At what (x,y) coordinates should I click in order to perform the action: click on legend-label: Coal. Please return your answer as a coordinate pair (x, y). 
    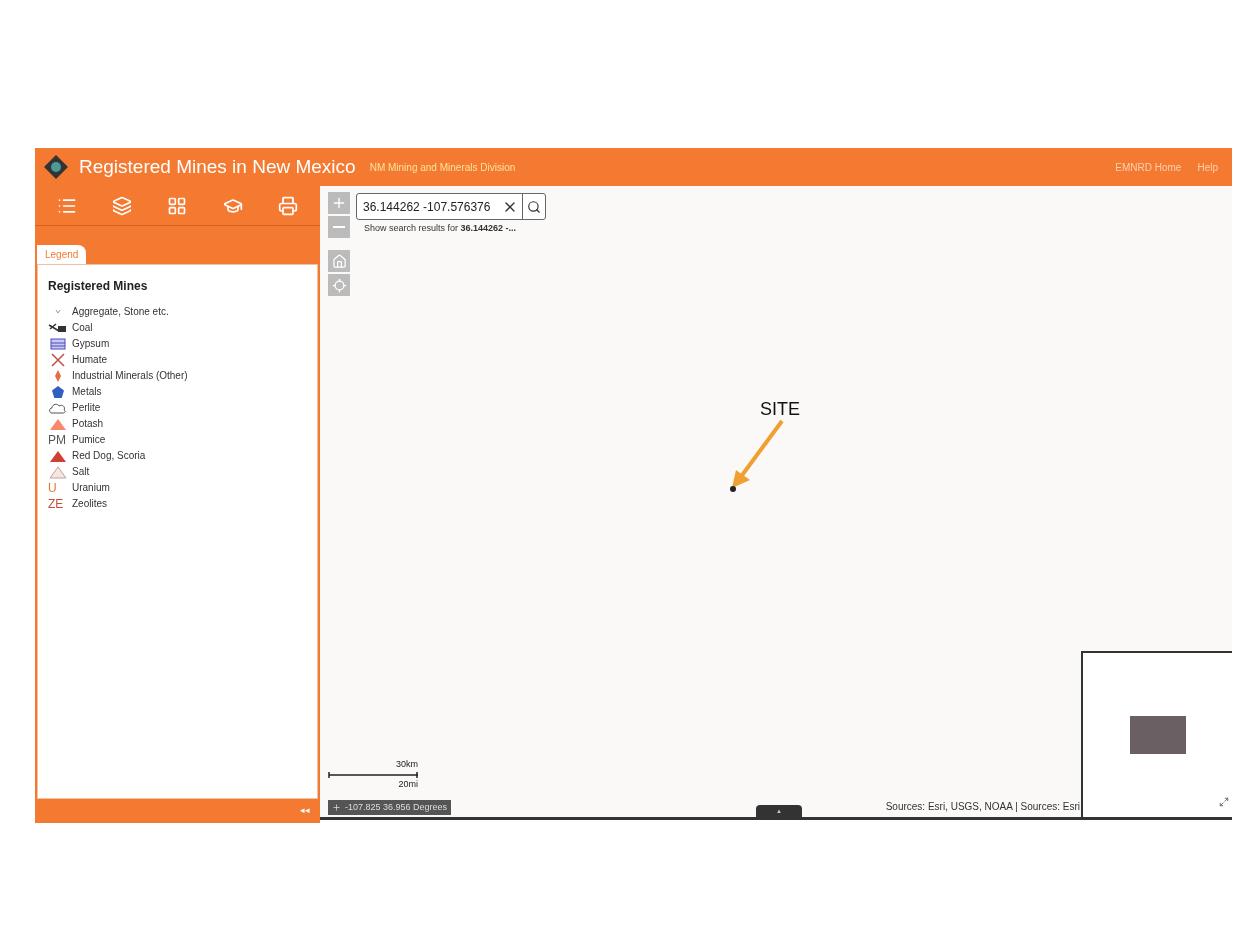
    Looking at the image, I should click on (82, 328).